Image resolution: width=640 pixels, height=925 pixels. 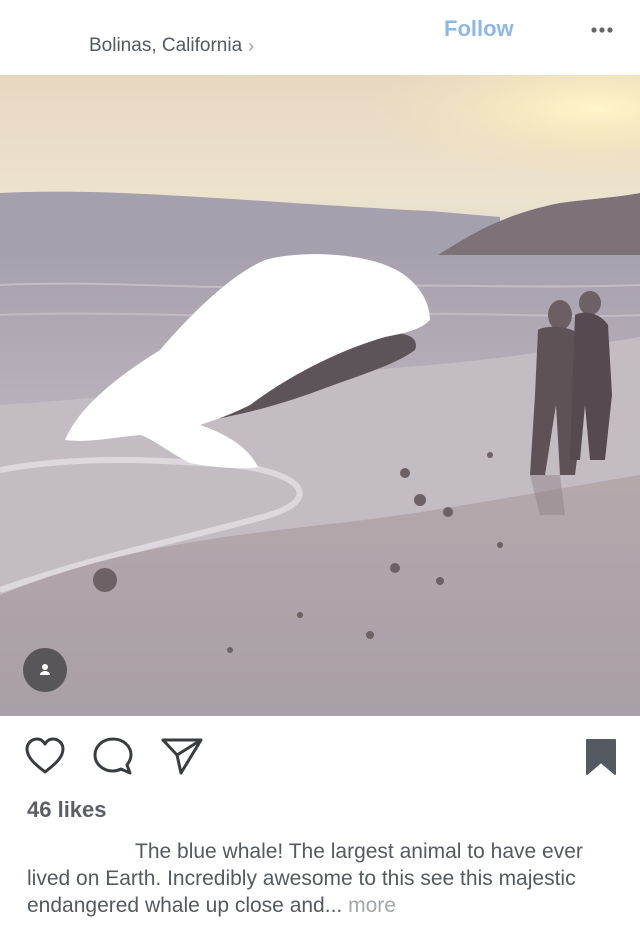 I want to click on send-icon, so click(x=182, y=758).